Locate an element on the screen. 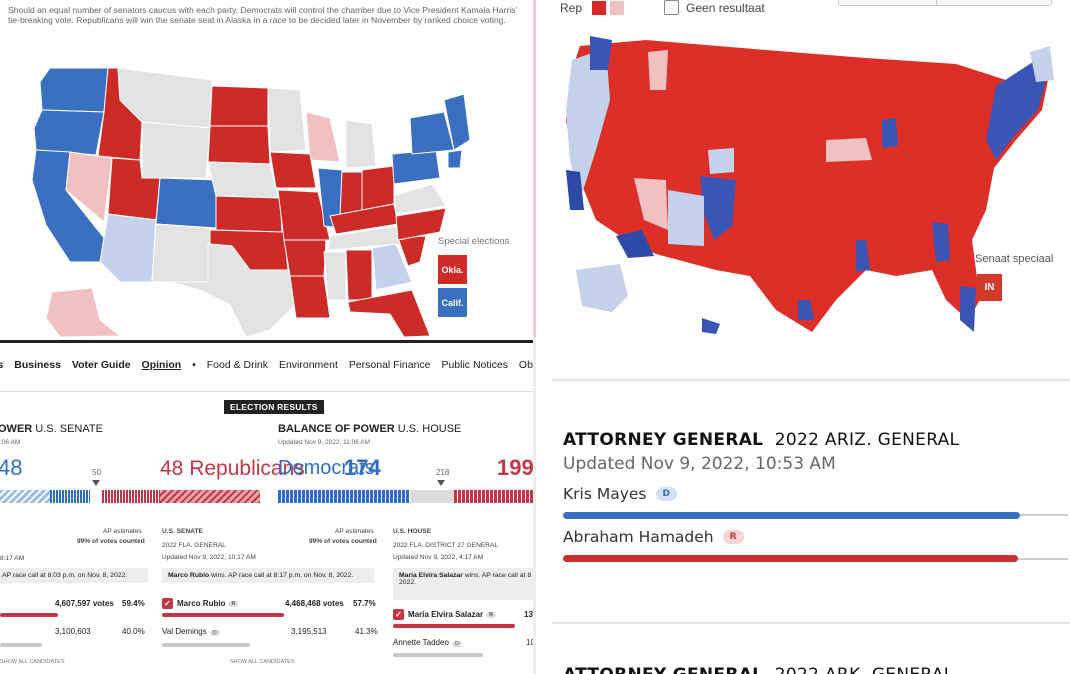 This screenshot has height=674, width=1070. senate-majority-marker is located at coordinates (96, 483).